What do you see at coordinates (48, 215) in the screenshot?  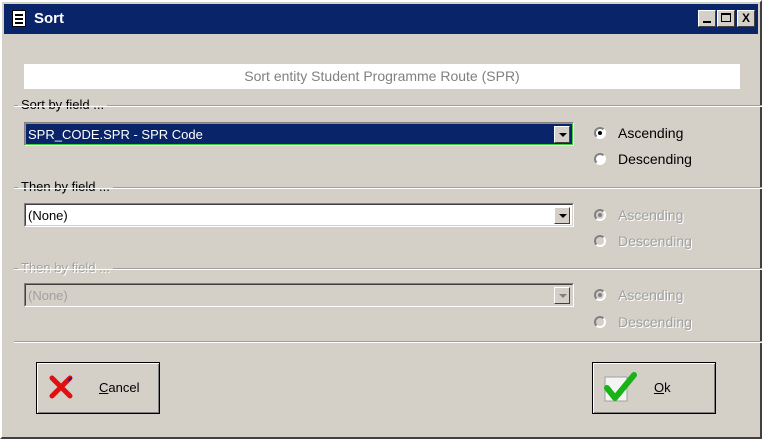 I see `then-by-1-field-value: (None)` at bounding box center [48, 215].